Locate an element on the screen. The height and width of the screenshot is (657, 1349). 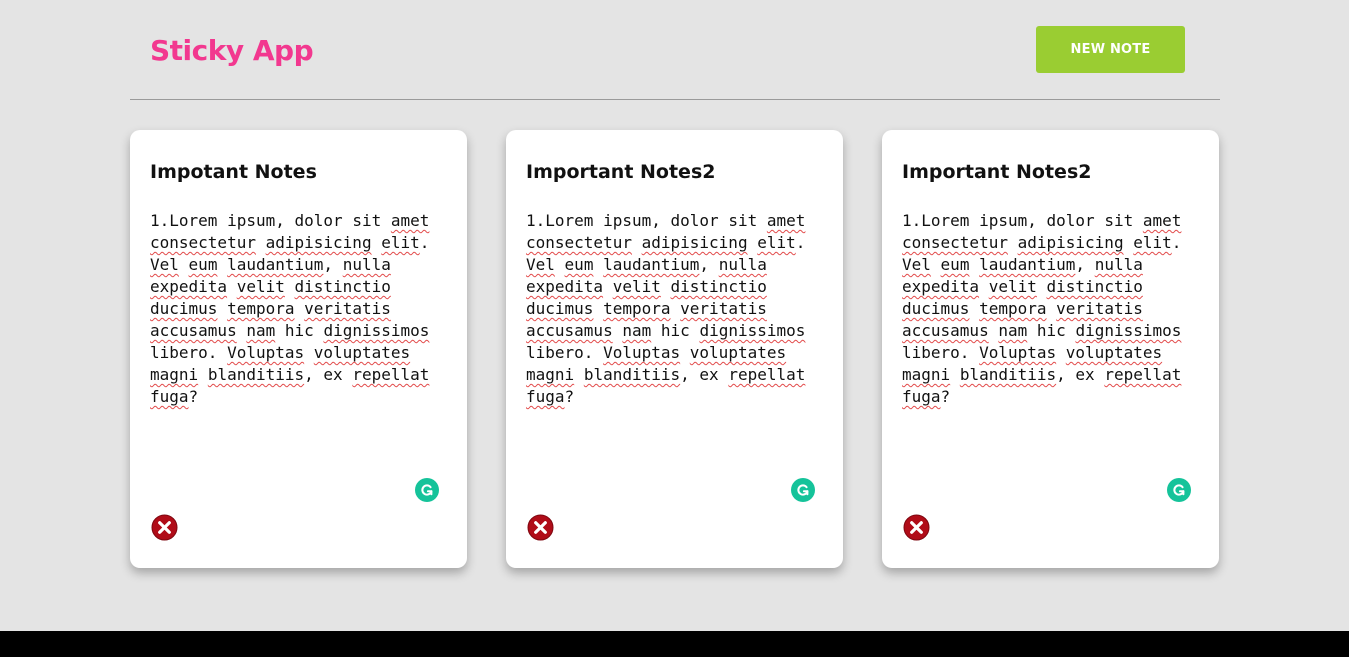
note-title: Impotant Notes is located at coordinates (233, 172).